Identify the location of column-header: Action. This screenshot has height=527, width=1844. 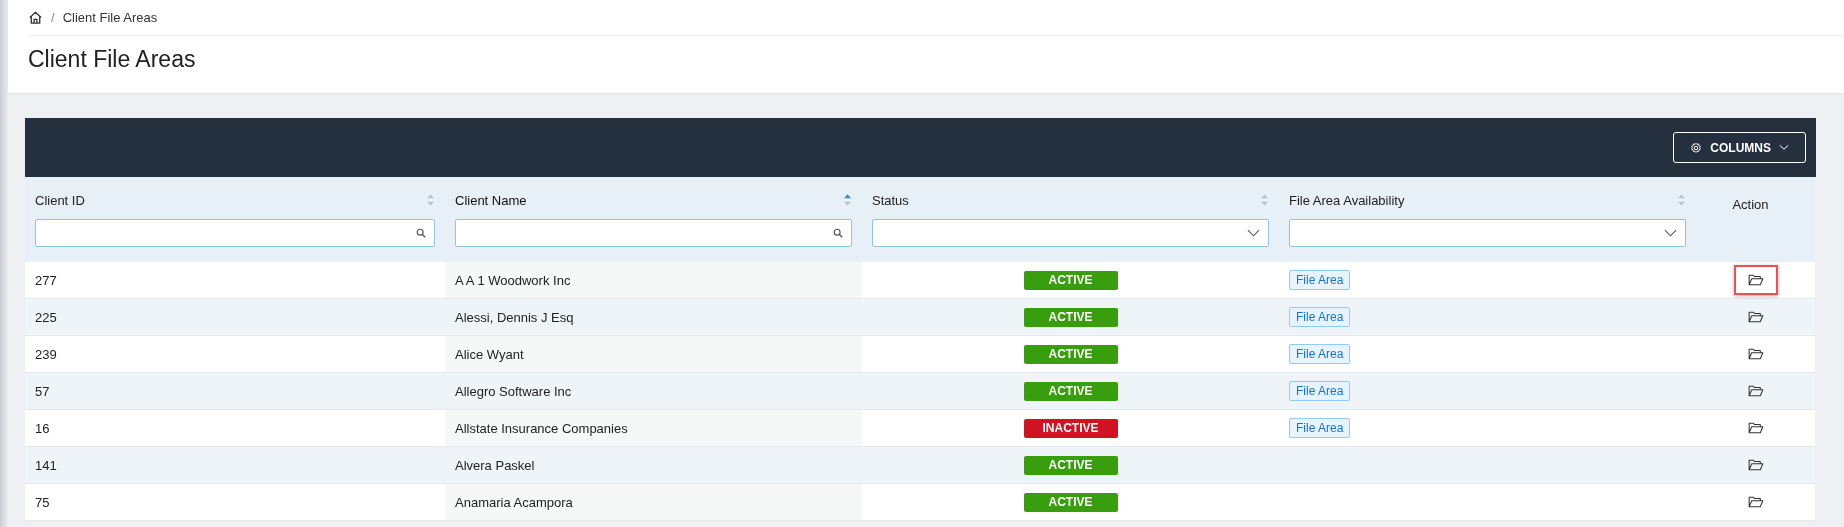
(1750, 204).